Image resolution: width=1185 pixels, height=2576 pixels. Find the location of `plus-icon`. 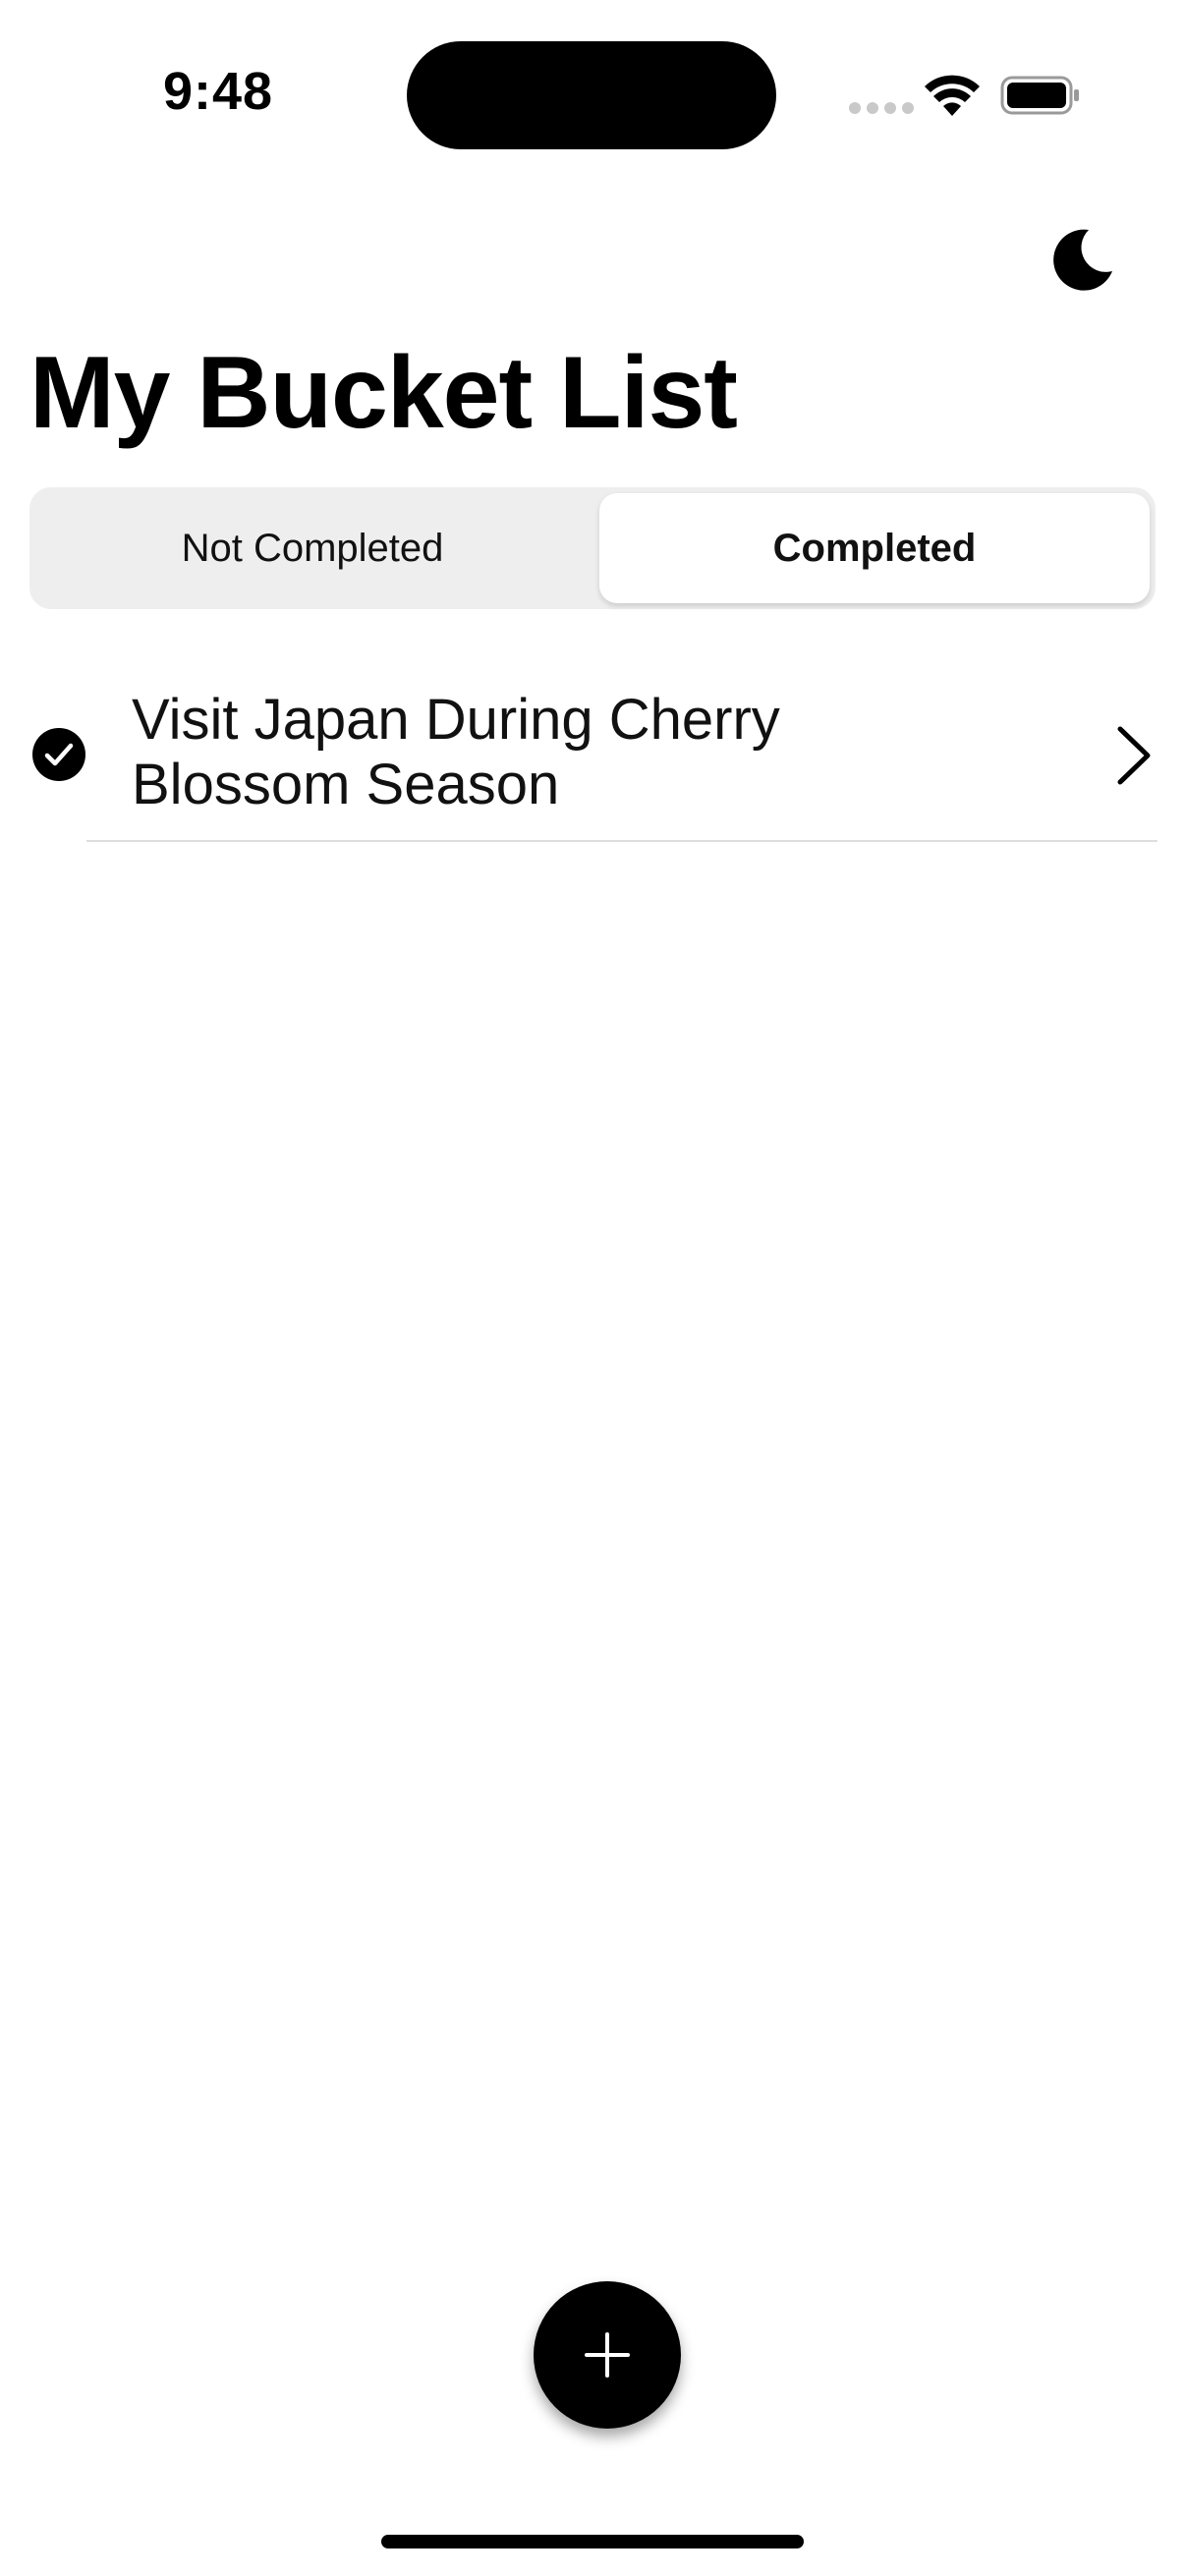

plus-icon is located at coordinates (608, 2355).